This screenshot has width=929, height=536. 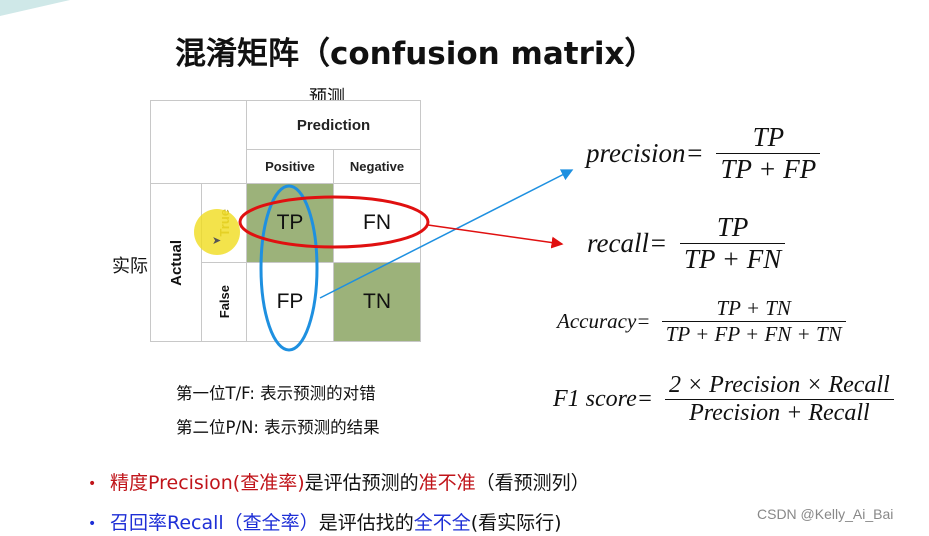 I want to click on bullet-text: 是评估找的, so click(x=366, y=523).